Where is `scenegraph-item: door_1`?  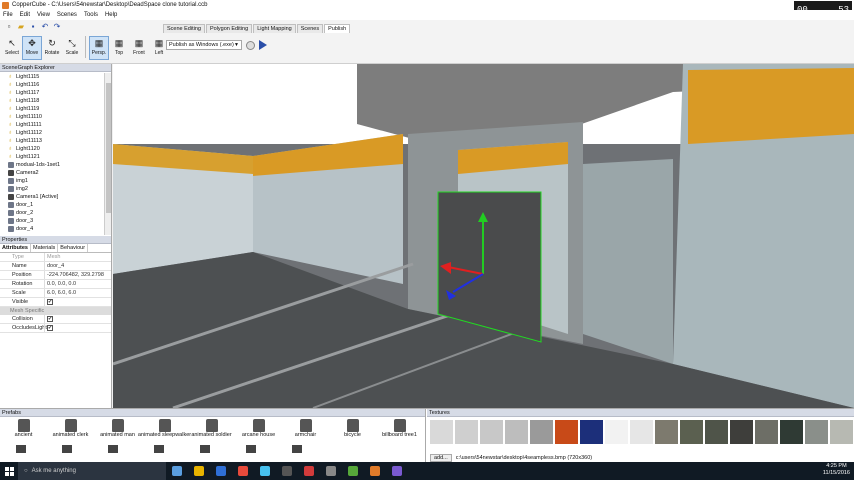 scenegraph-item: door_1 is located at coordinates (52, 205).